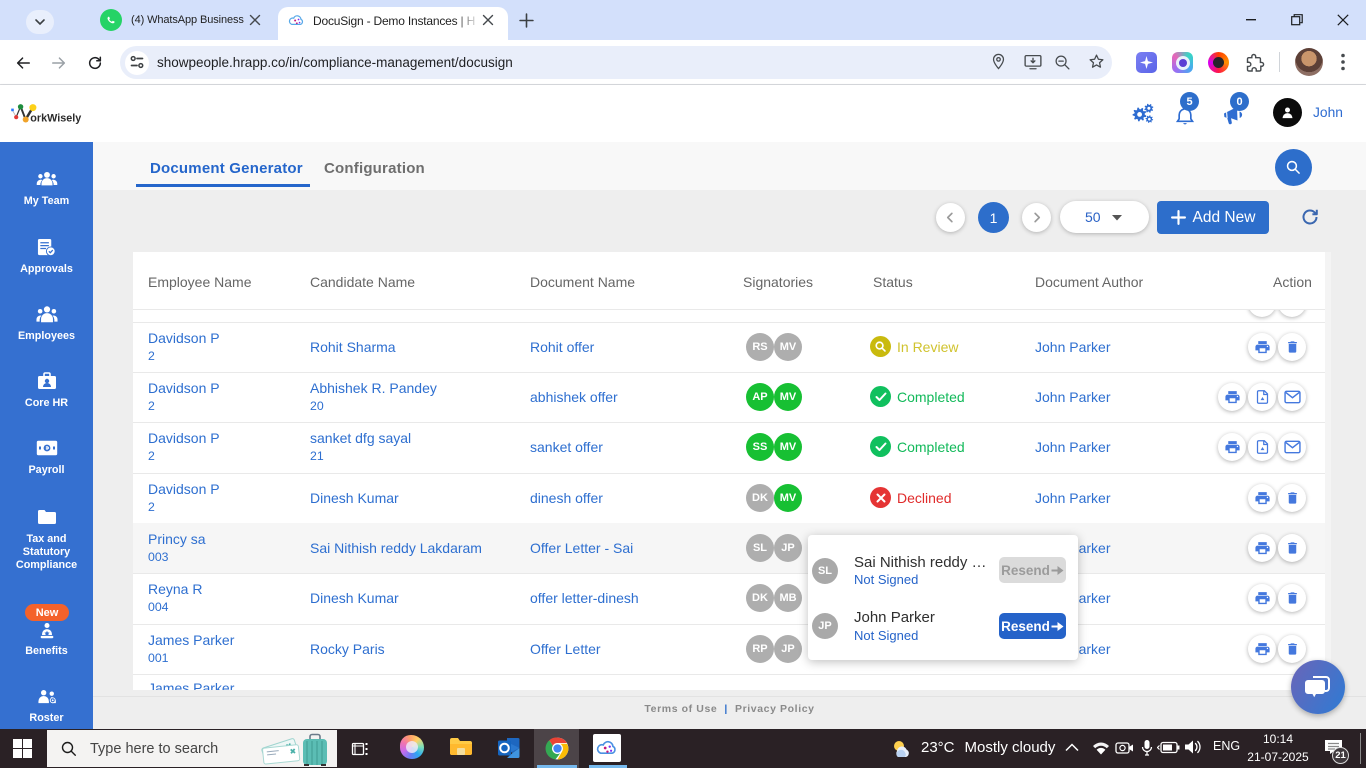 This screenshot has width=1366, height=768. I want to click on svg-text: orkWisely, so click(55, 119).